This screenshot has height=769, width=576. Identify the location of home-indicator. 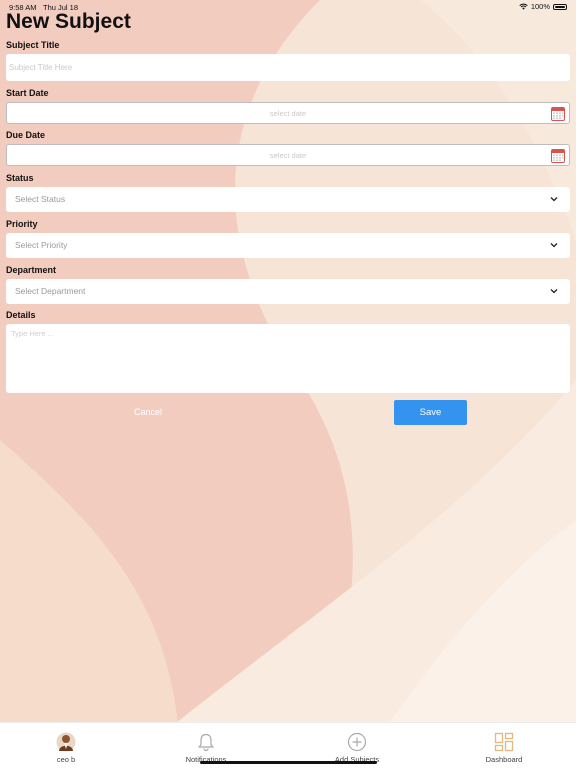
(288, 762).